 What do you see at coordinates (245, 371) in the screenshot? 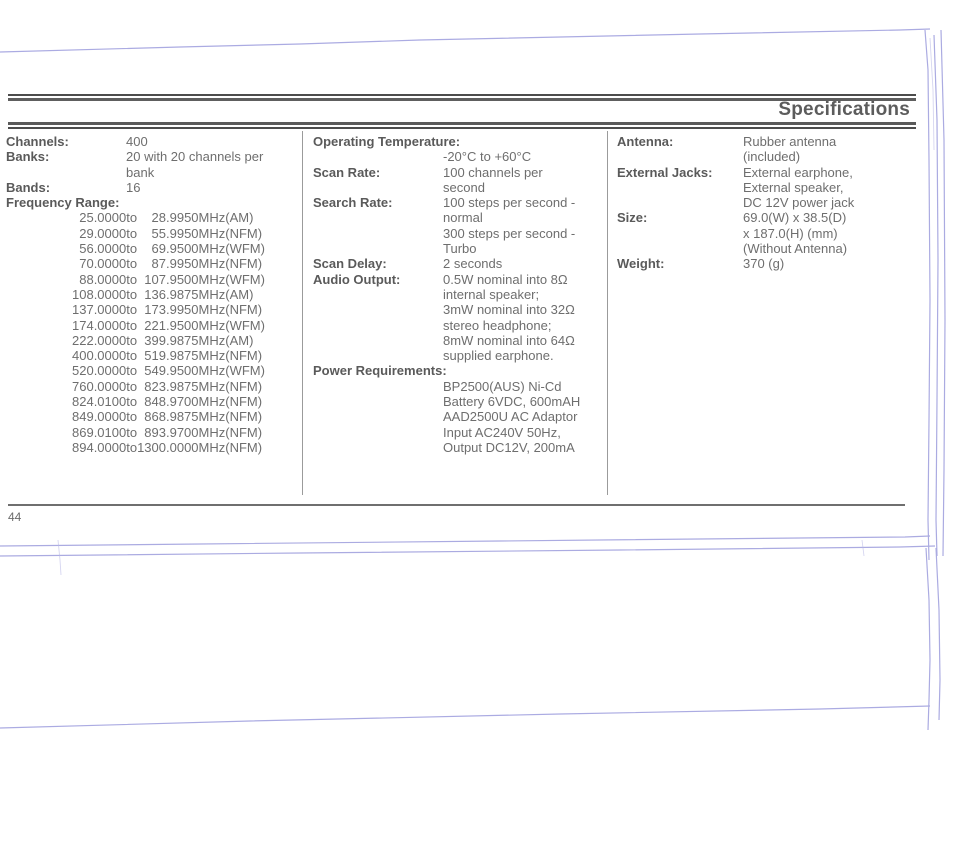
I see `freq-mode: (WFM)` at bounding box center [245, 371].